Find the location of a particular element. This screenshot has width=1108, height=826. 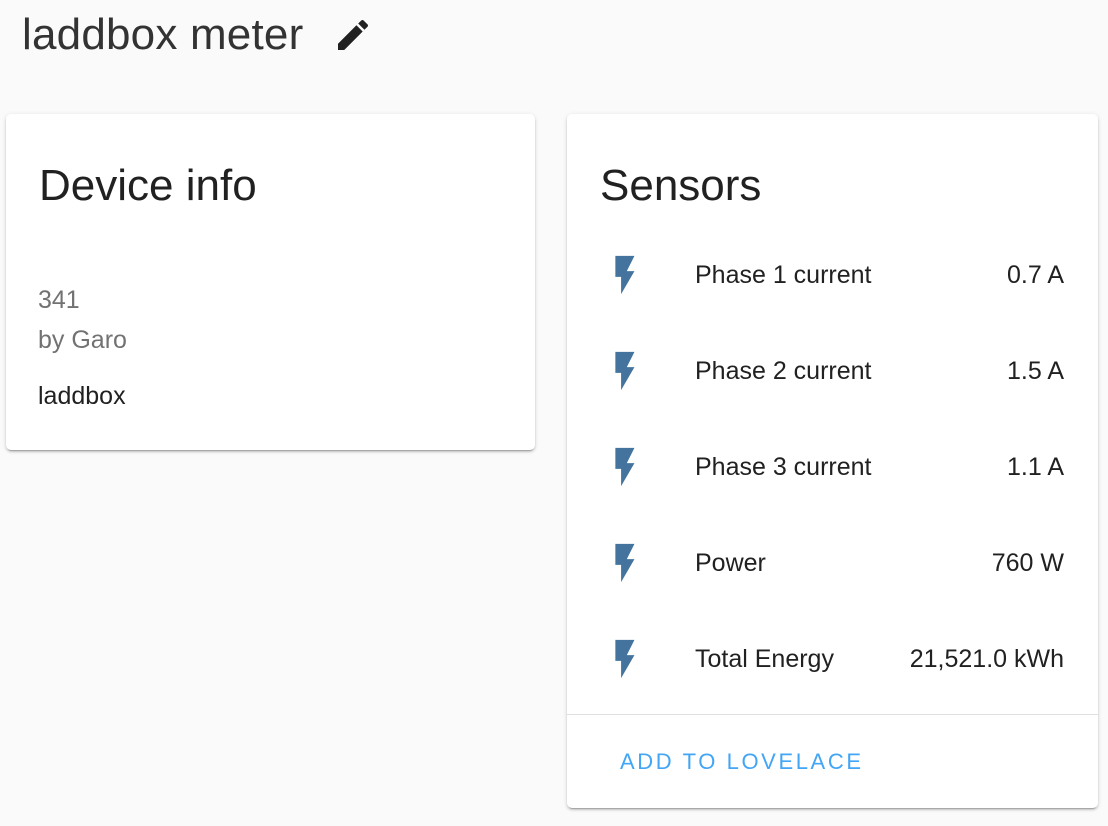

add-to-lovelace-button: ADD TO LOVELACE is located at coordinates (742, 762).